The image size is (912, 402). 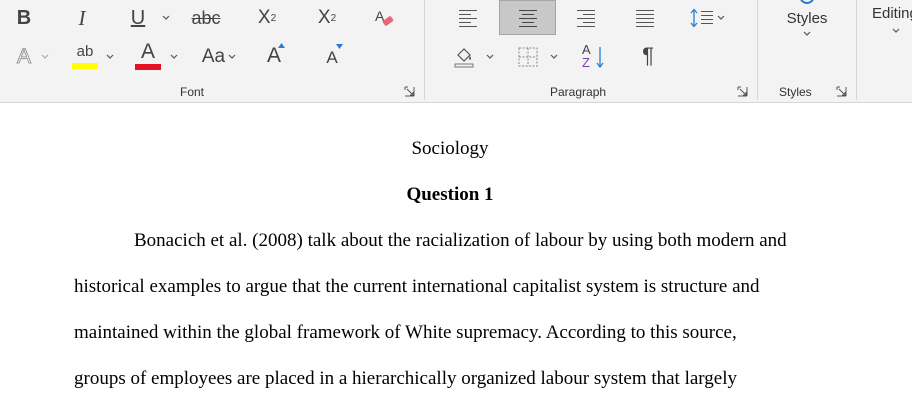 I want to click on superscript-base: X, so click(x=324, y=17).